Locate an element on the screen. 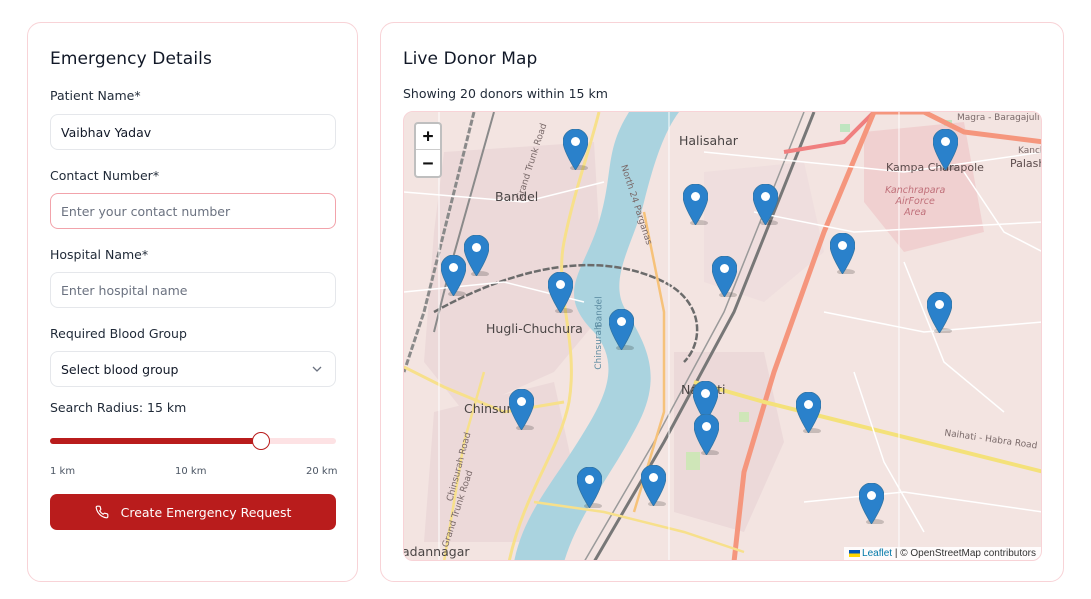 The height and width of the screenshot is (599, 1091). create-emergency-request-button: Create Emergency Request is located at coordinates (193, 512).